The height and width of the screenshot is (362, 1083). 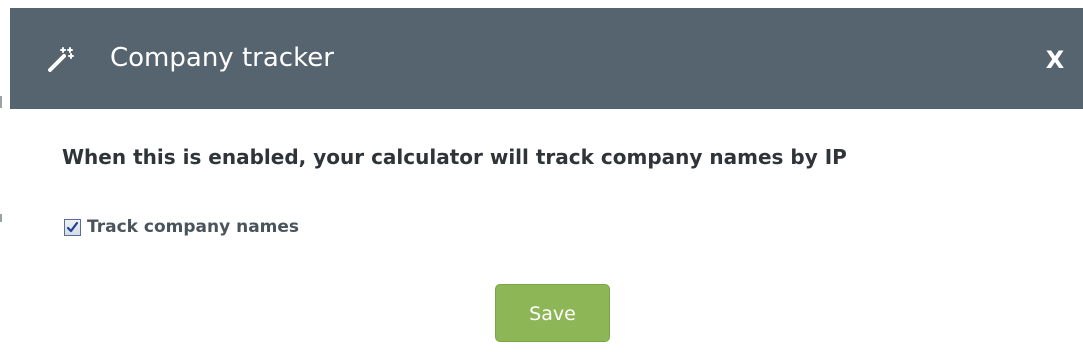 I want to click on track-company-names-checkbox, so click(x=72, y=227).